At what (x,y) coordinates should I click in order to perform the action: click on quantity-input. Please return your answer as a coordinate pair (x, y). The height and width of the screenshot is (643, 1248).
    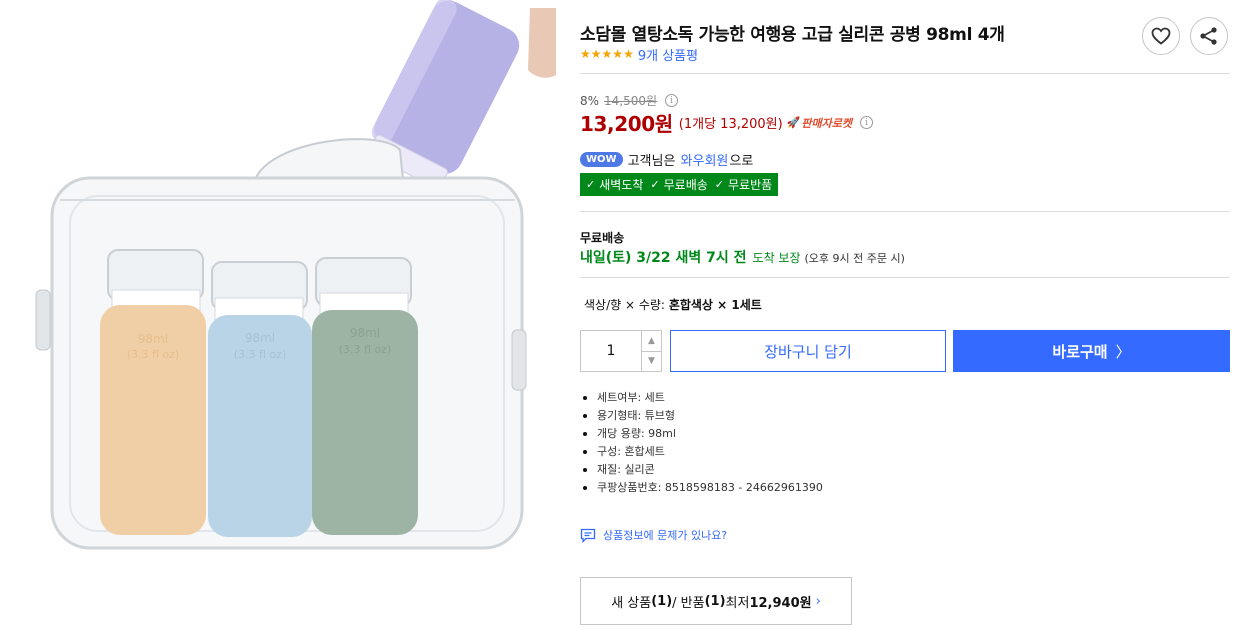
    Looking at the image, I should click on (611, 351).